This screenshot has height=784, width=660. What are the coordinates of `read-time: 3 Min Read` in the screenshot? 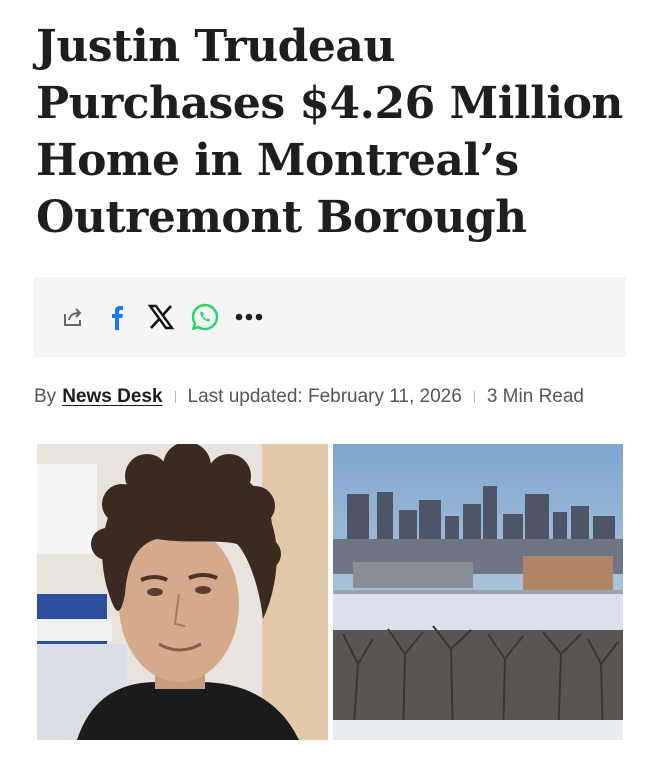 It's located at (535, 396).